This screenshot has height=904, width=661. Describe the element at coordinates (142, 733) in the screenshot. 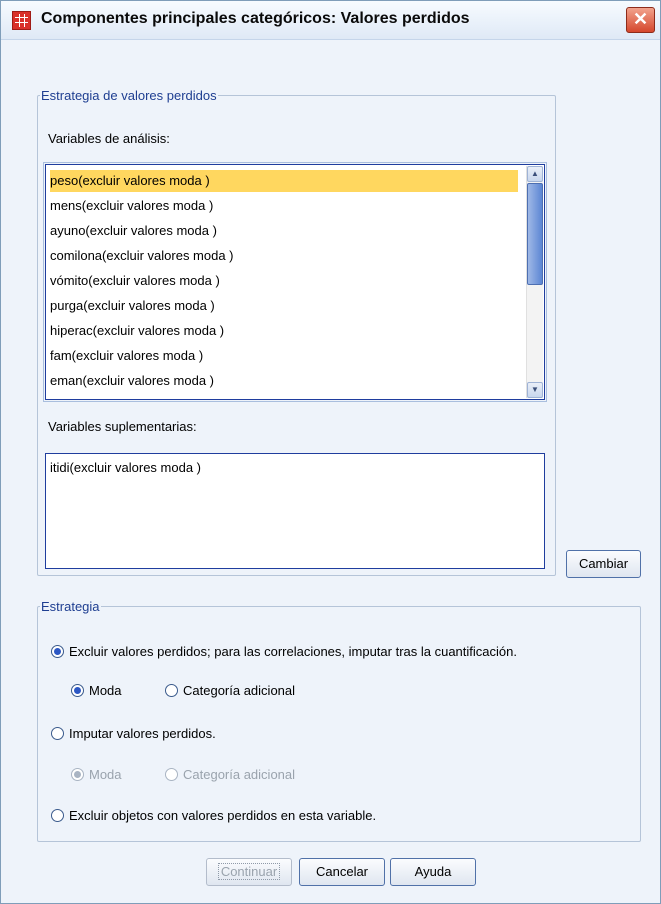

I see `impute-missing-label: Imputar valores perdidos.` at that location.